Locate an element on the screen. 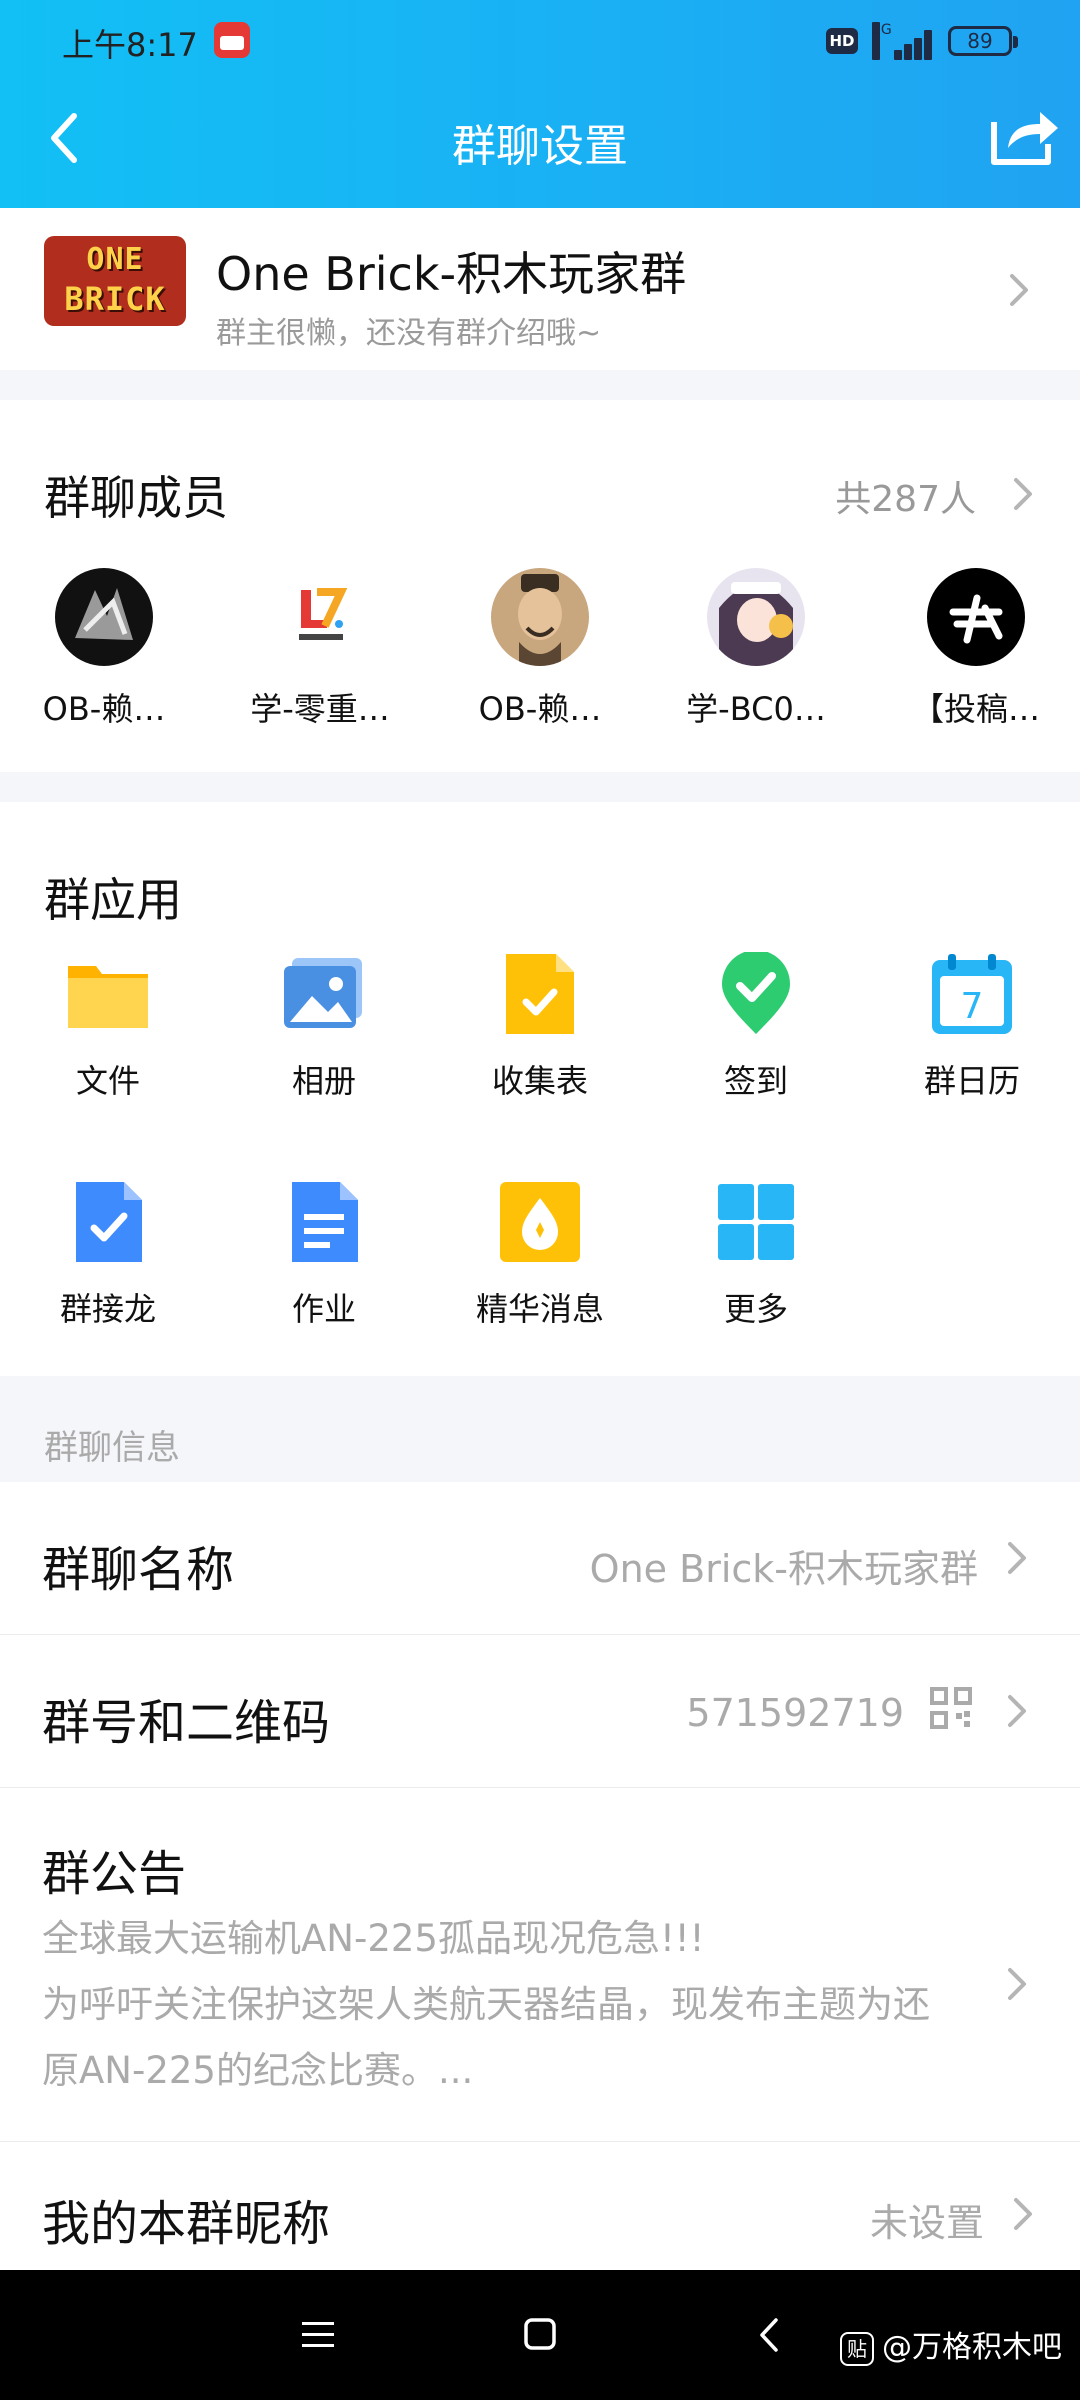  group-profile-row: ONE BRICK One Brick-积木玩家群 群主很懒，还没有群介绍哦~ is located at coordinates (540, 289).